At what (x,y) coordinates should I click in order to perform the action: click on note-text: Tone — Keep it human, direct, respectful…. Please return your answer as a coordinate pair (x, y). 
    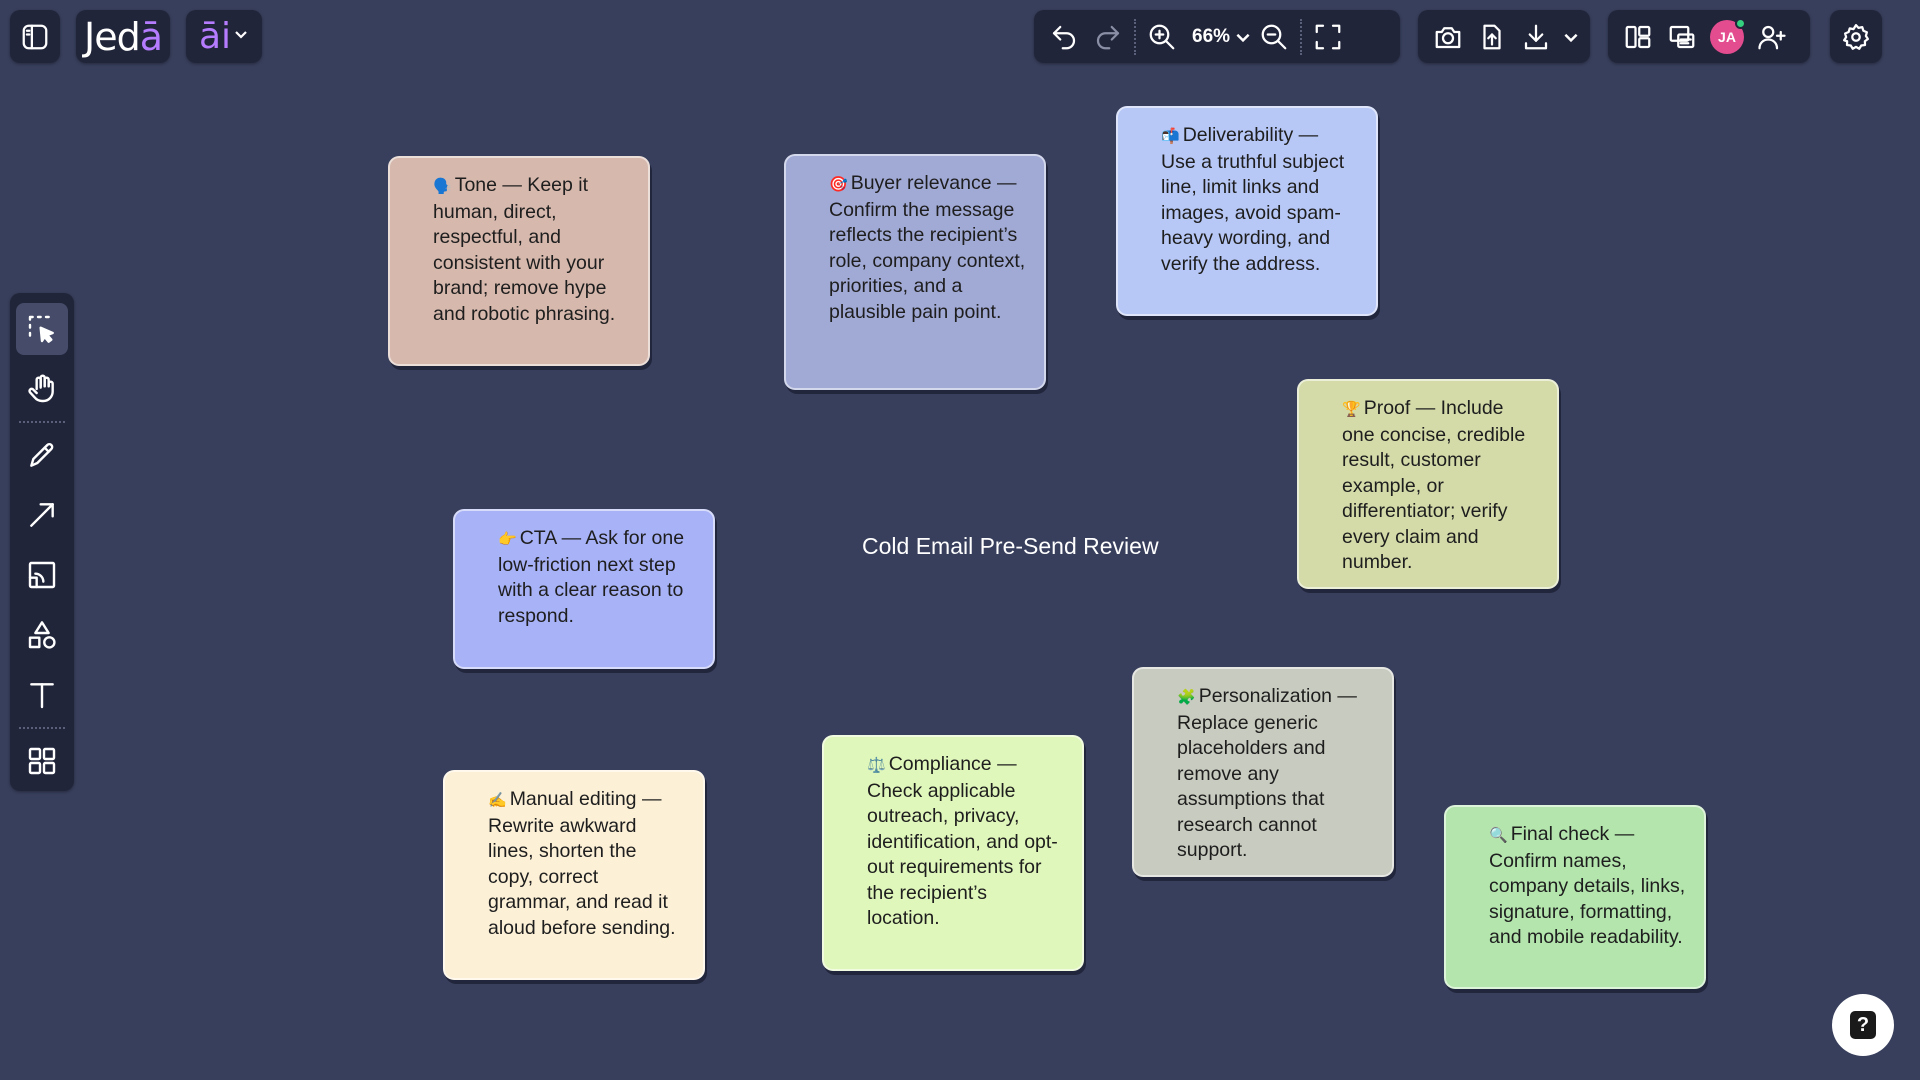
    Looking at the image, I should click on (524, 249).